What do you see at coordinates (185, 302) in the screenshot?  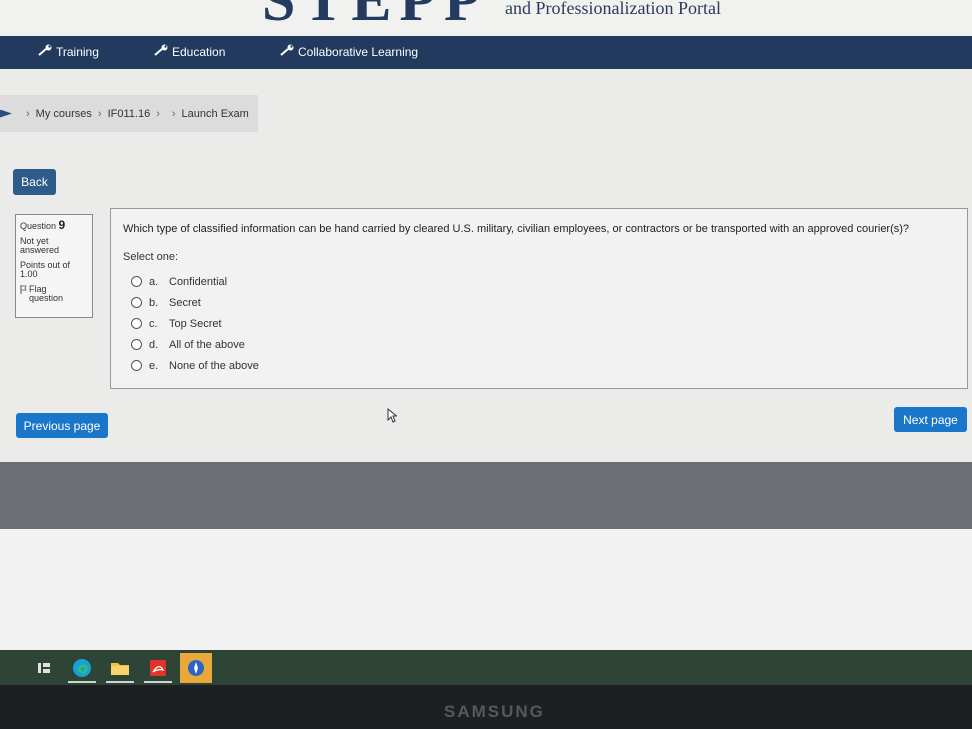 I see `option-text: Secret` at bounding box center [185, 302].